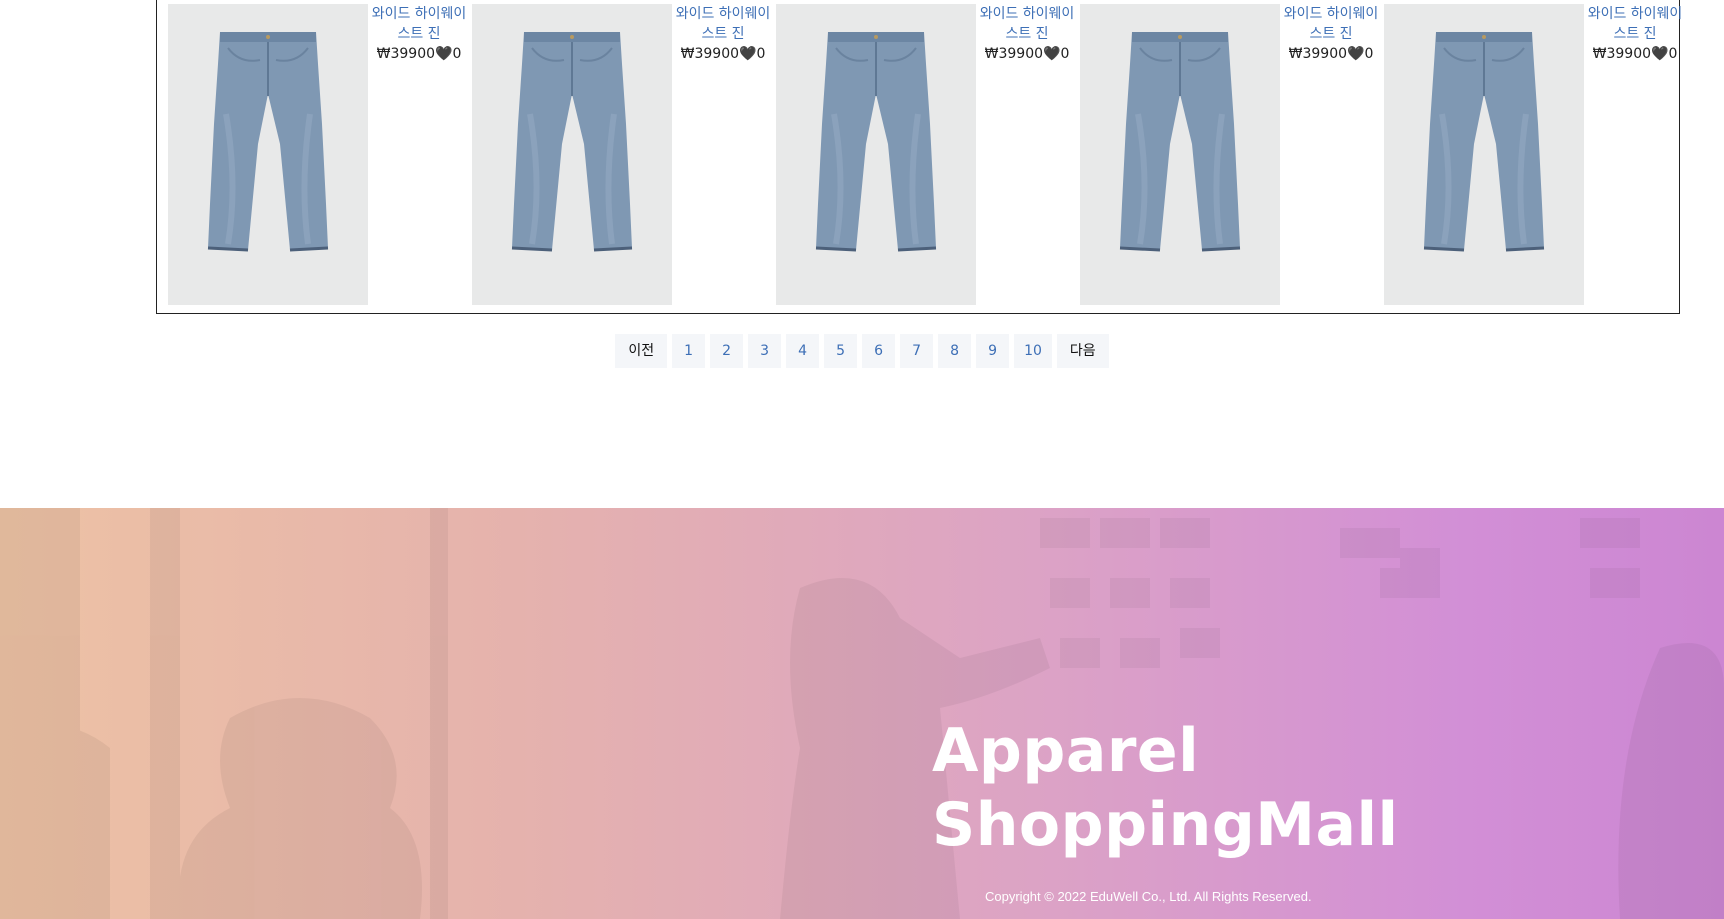 Image resolution: width=1724 pixels, height=919 pixels. Describe the element at coordinates (917, 351) in the screenshot. I see `page-7-button: 7` at that location.